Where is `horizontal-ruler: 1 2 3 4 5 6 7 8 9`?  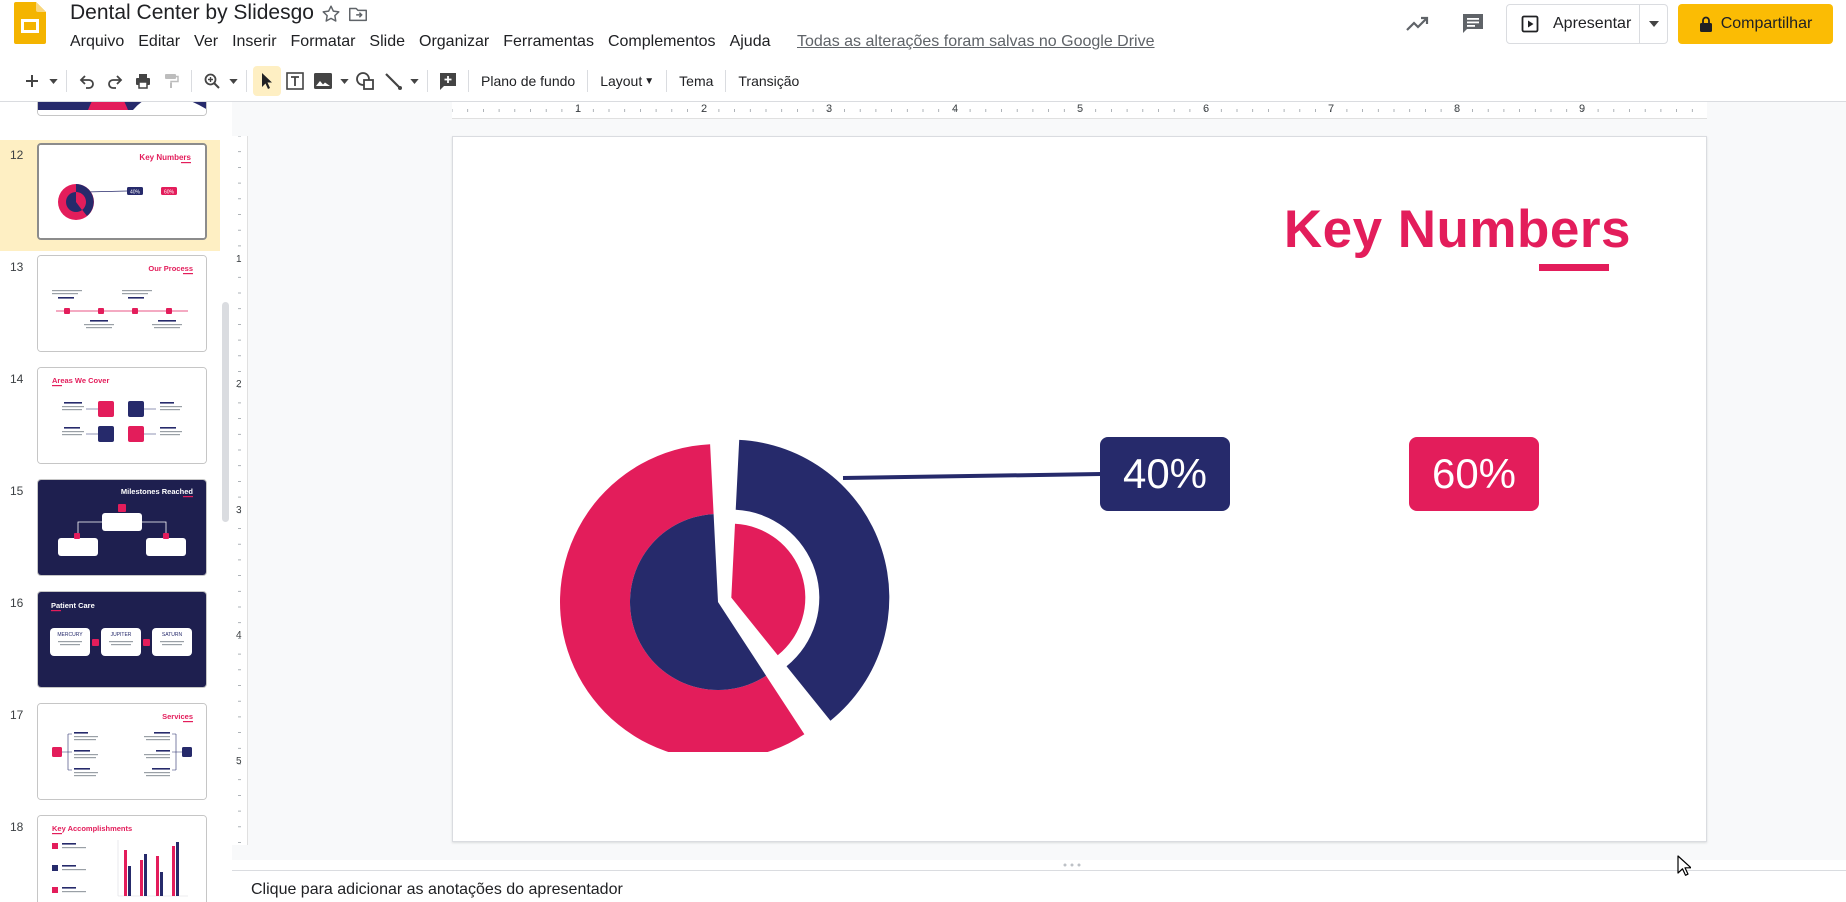
horizontal-ruler: 1 2 3 4 5 6 7 8 9 is located at coordinates (1079, 110).